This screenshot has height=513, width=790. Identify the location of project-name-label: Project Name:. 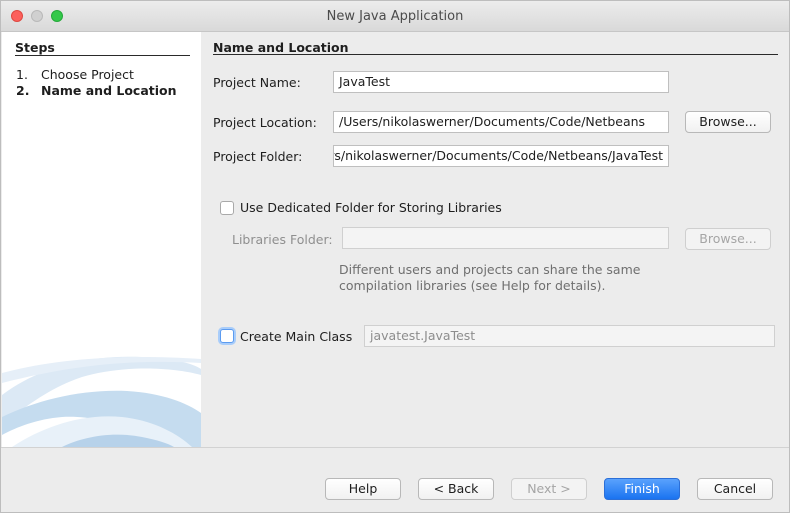
(257, 82).